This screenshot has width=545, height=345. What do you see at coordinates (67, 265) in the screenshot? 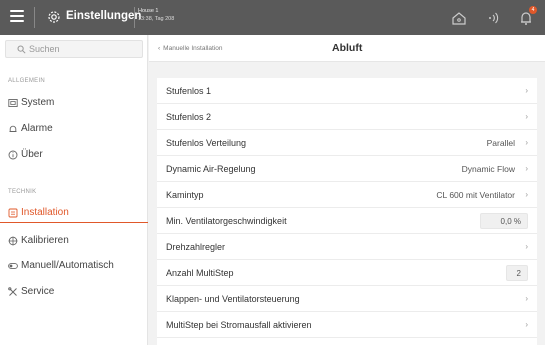
I see `sidebar-item-label: Manuell/Automatisch` at bounding box center [67, 265].